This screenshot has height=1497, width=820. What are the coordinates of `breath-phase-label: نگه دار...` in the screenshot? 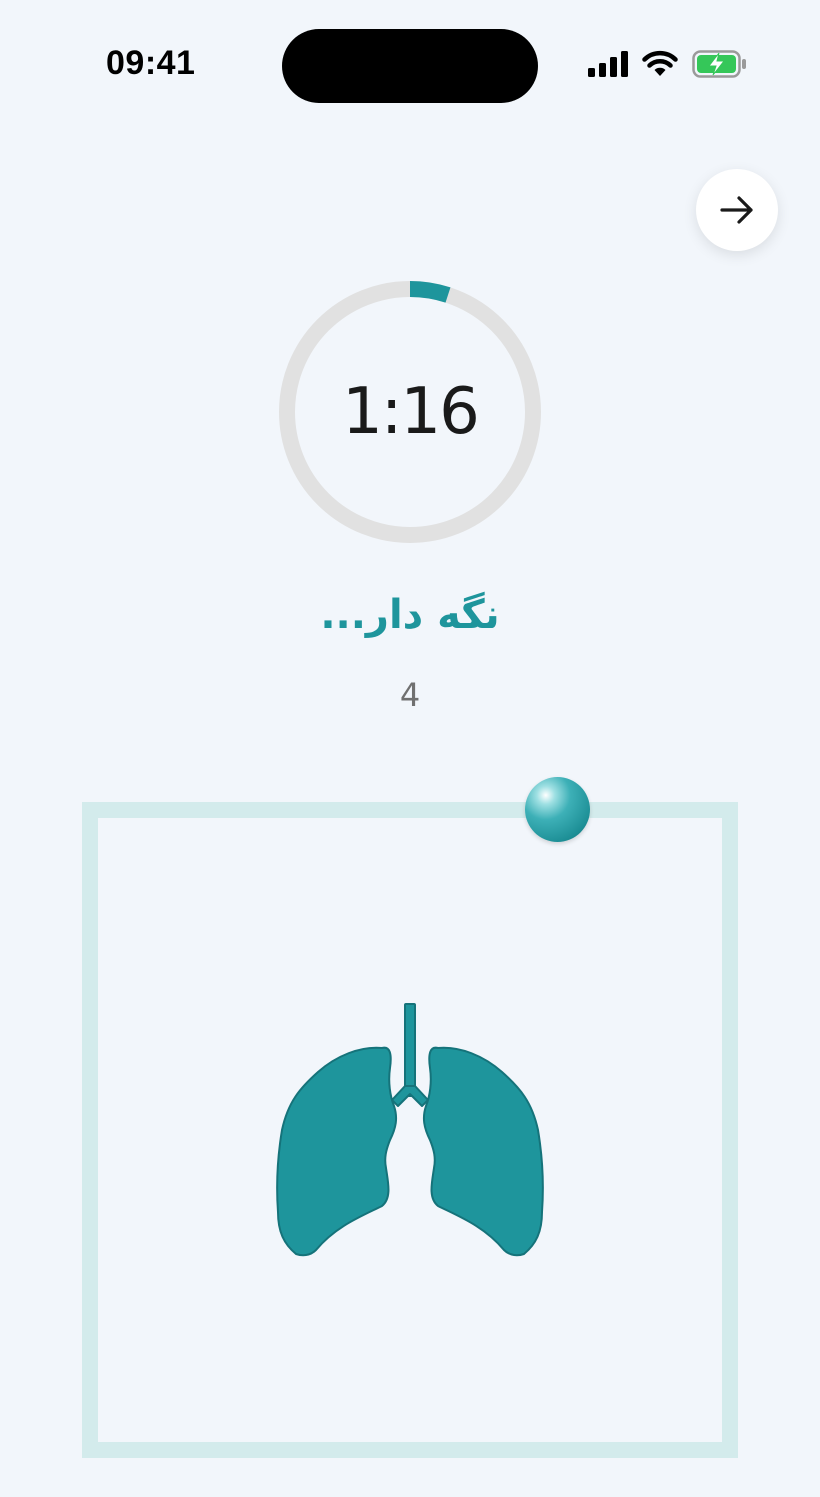 It's located at (410, 615).